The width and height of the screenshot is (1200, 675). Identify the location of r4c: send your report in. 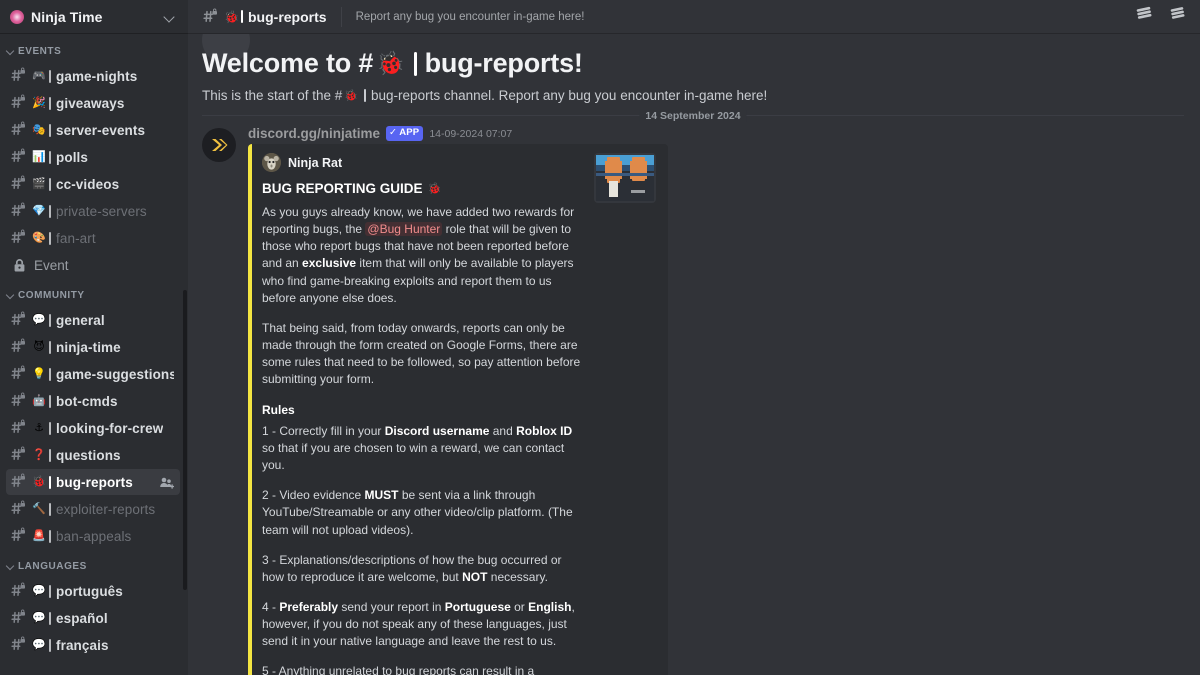
(391, 606).